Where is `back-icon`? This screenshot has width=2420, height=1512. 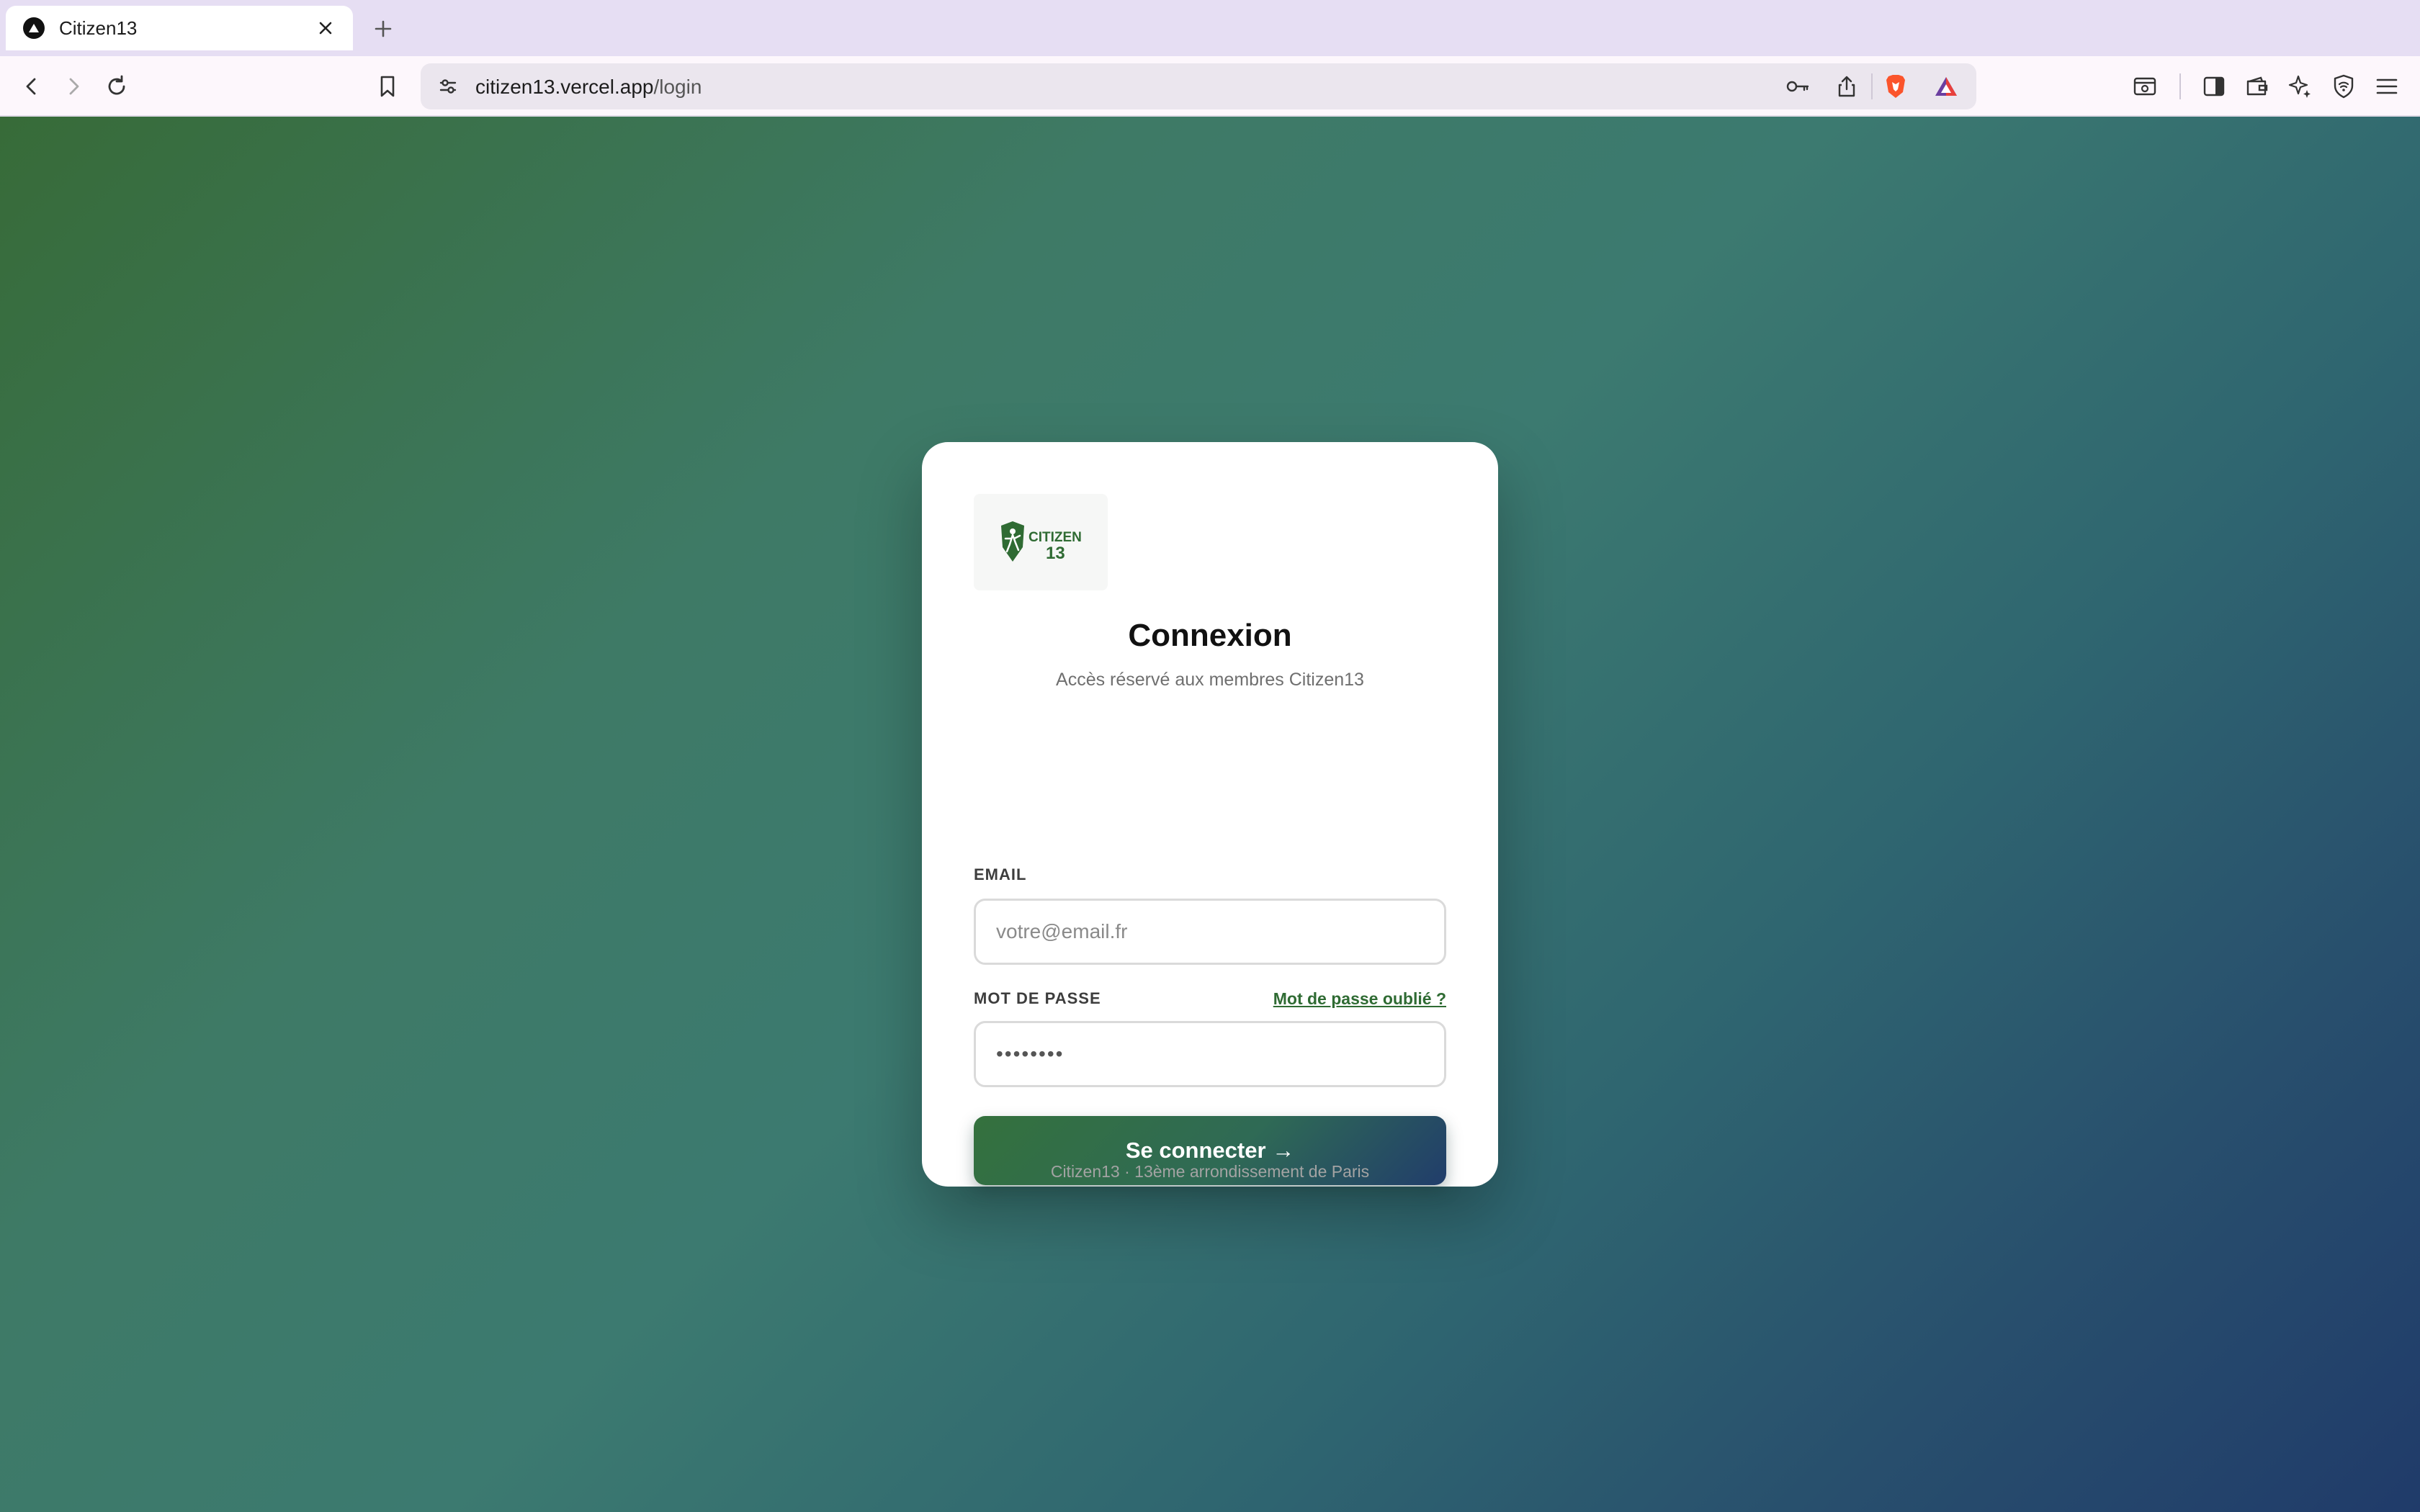 back-icon is located at coordinates (31, 86).